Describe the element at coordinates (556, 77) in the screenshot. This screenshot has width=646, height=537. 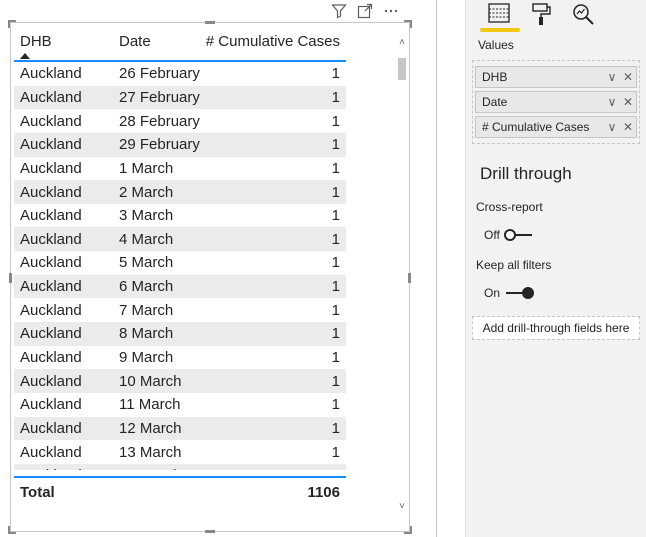
I see `field-well-dhb: DHB ∨ ✕` at that location.